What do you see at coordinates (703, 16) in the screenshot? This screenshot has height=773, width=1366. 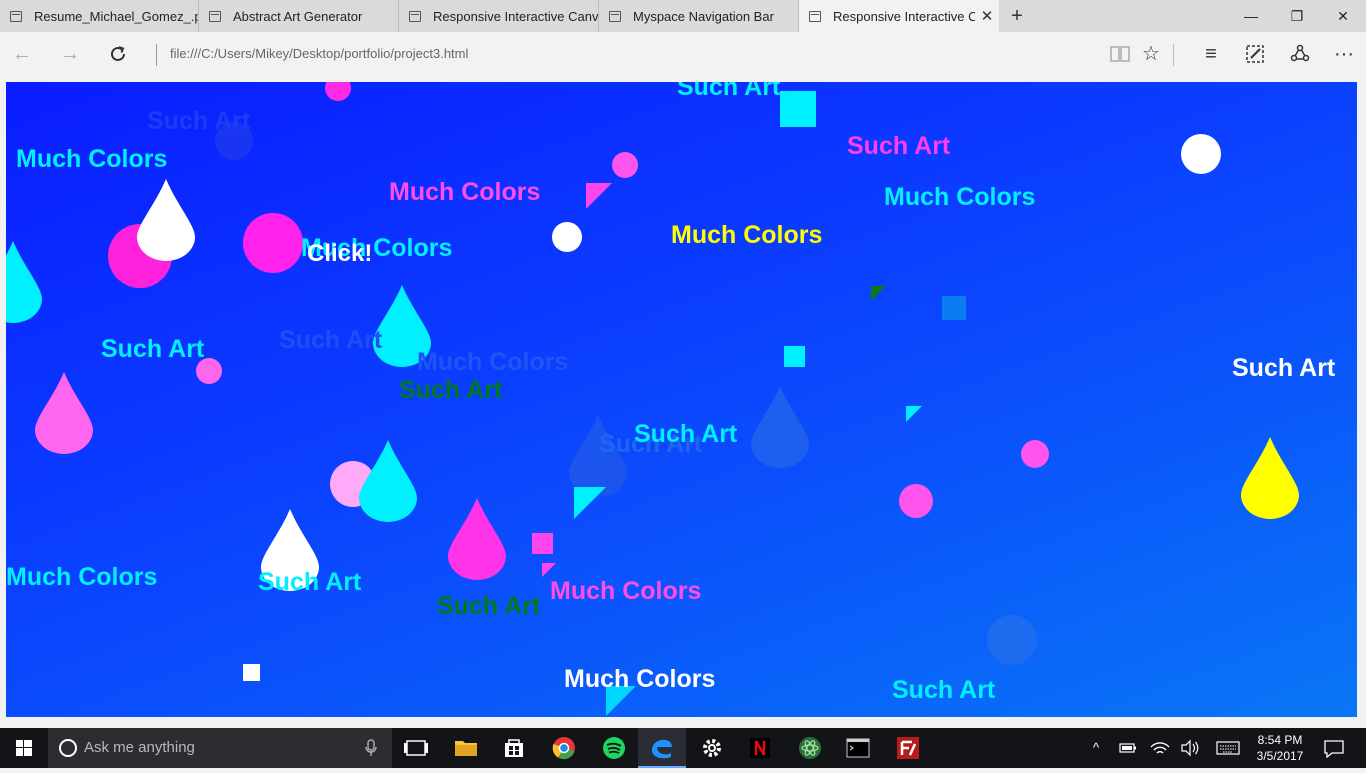 I see `tab-label: Myspace Navigation Bar` at bounding box center [703, 16].